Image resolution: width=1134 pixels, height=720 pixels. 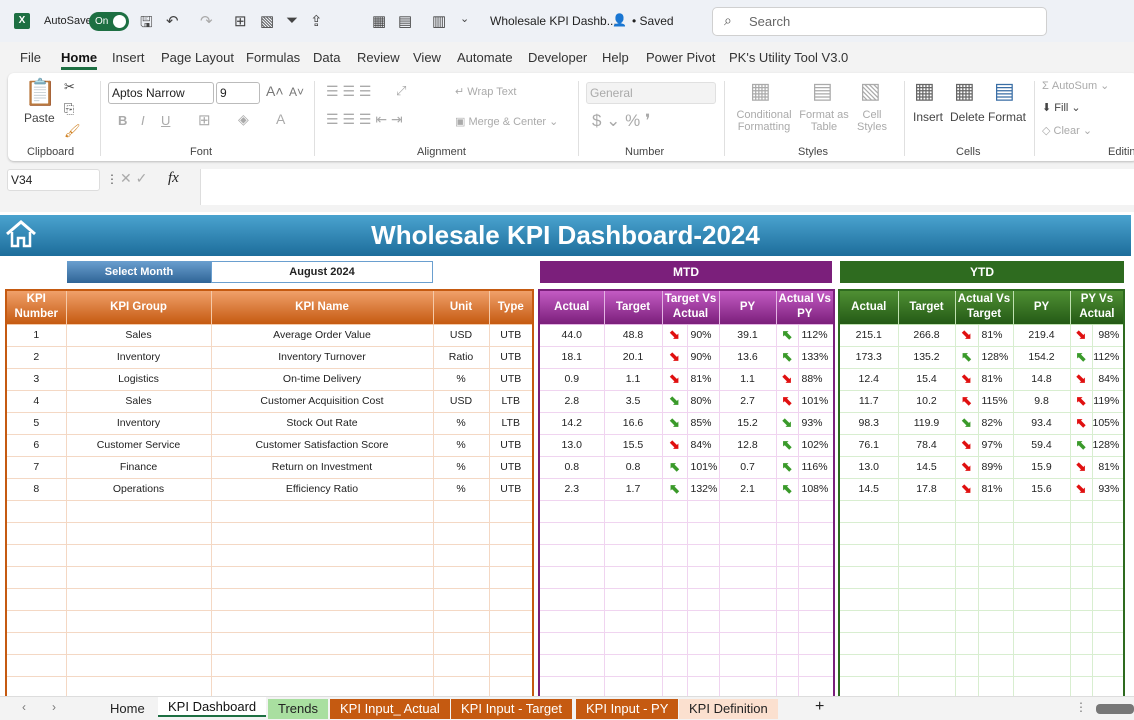 What do you see at coordinates (30, 57) in the screenshot?
I see `tab-file: File` at bounding box center [30, 57].